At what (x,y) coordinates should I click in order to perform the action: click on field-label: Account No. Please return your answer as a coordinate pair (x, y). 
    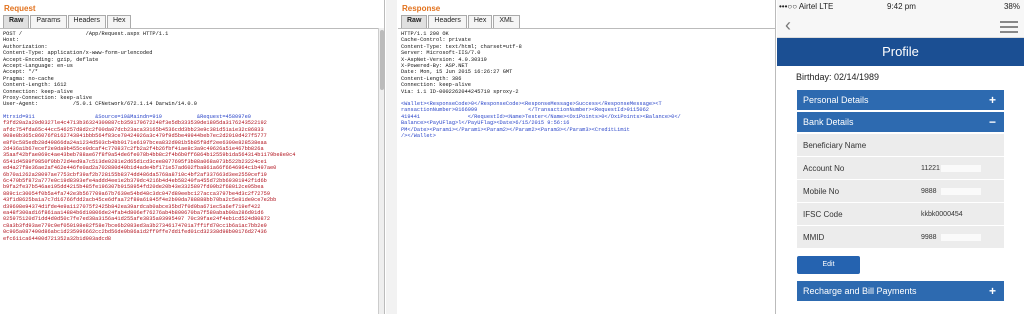
    Looking at the image, I should click on (824, 168).